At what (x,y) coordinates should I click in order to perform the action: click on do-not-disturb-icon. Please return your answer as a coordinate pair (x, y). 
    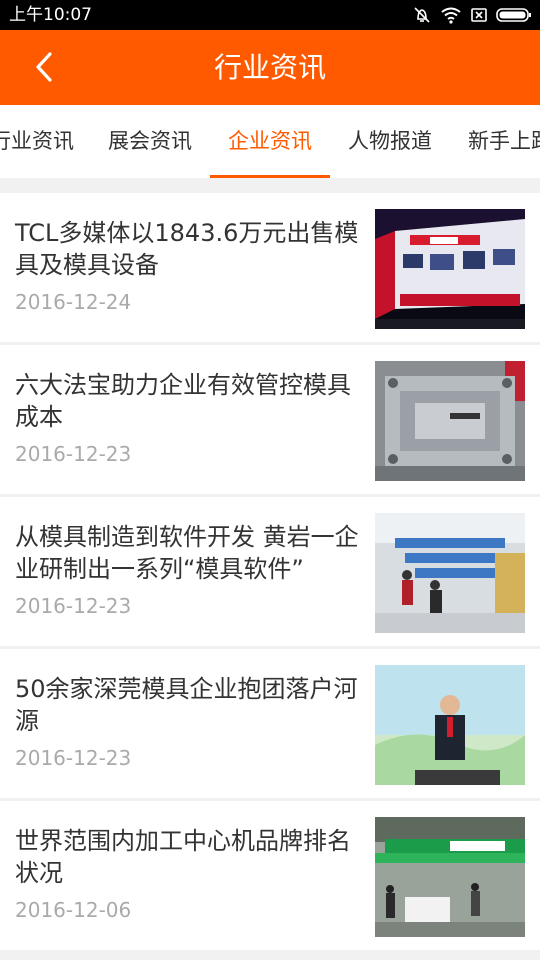
    Looking at the image, I should click on (422, 15).